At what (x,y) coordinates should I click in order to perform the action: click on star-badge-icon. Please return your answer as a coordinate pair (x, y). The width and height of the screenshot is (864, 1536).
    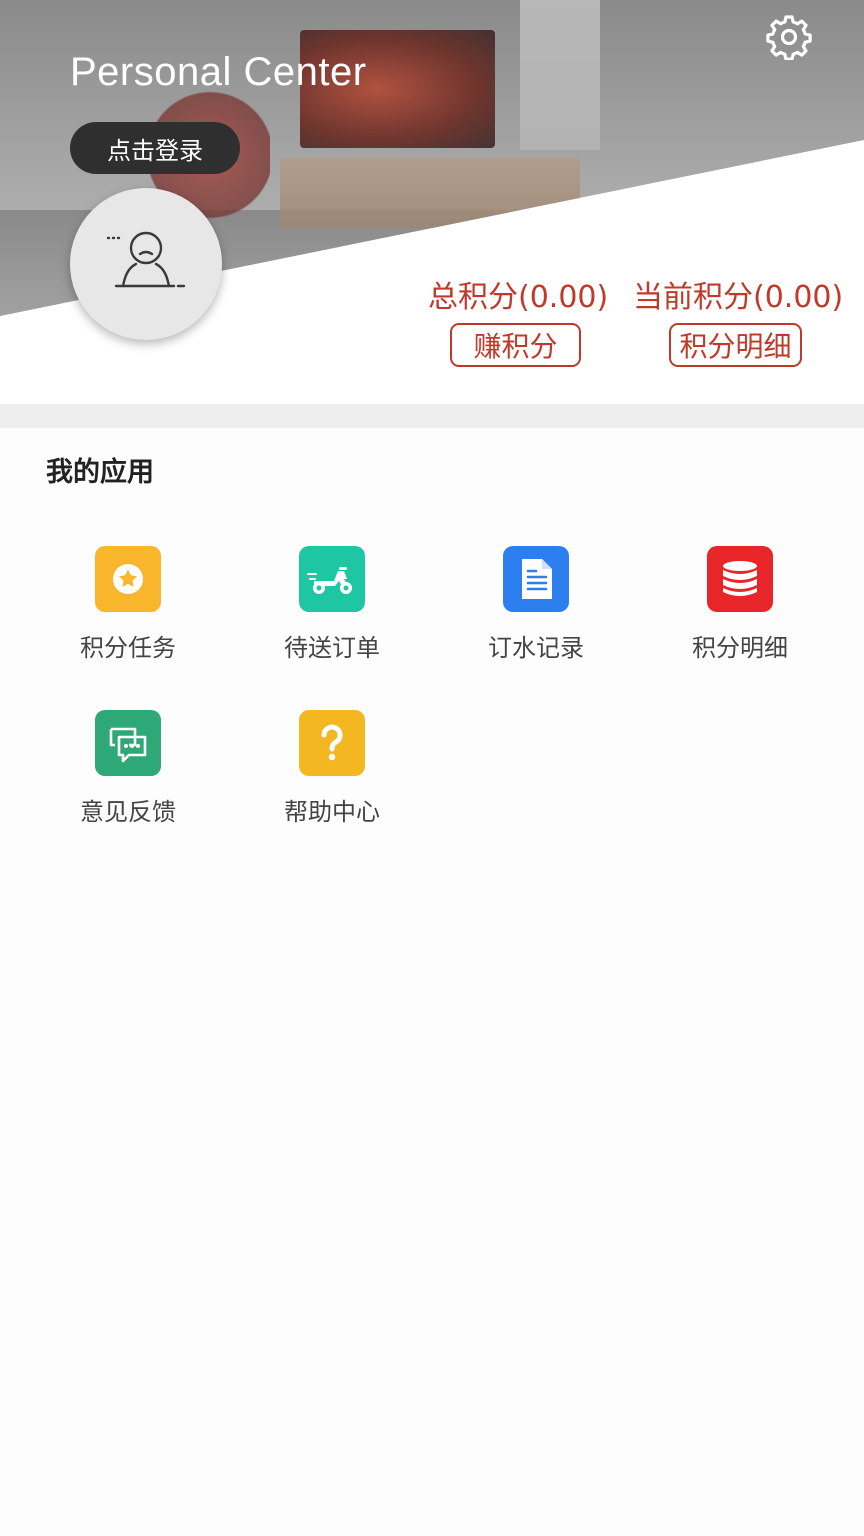
    Looking at the image, I should click on (128, 579).